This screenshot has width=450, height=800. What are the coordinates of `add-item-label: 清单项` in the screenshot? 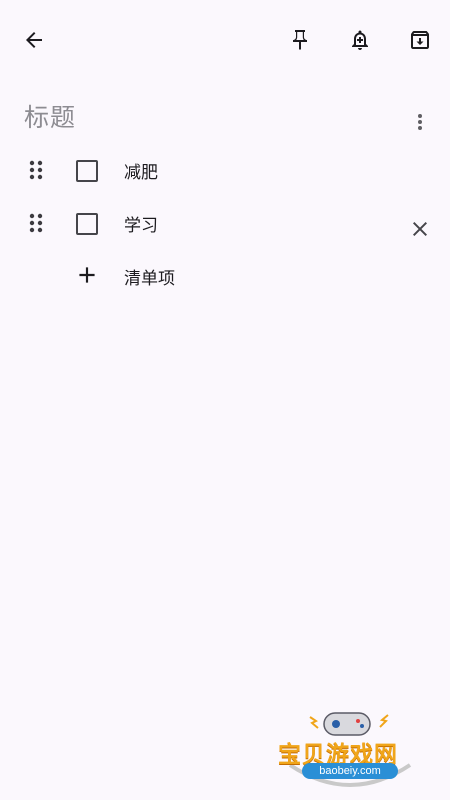 It's located at (149, 279).